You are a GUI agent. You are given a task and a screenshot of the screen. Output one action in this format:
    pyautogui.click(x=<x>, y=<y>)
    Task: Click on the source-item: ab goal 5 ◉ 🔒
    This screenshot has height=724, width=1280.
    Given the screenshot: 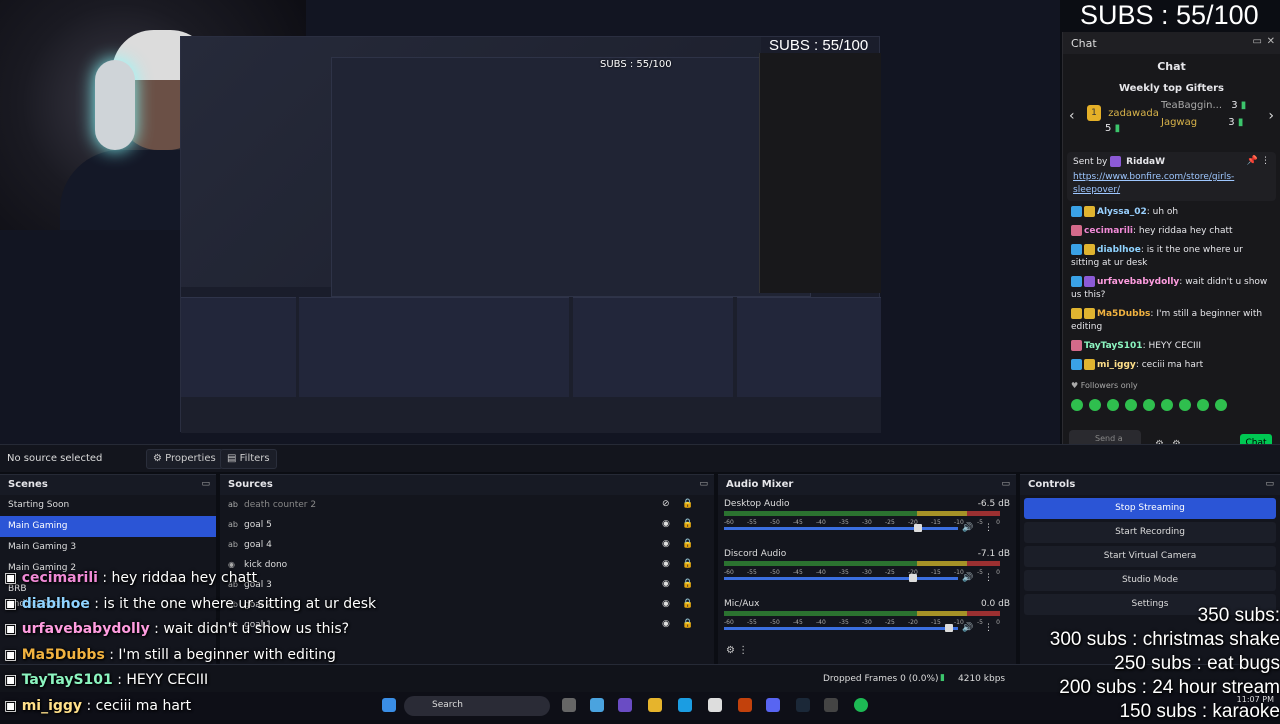 What is the action you would take?
    pyautogui.click(x=467, y=525)
    